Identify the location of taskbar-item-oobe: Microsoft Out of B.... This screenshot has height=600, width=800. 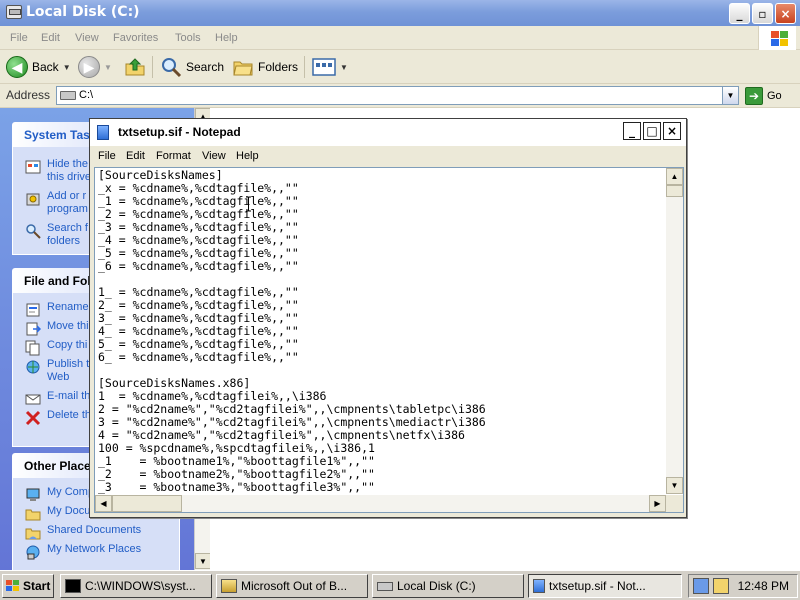
(292, 586).